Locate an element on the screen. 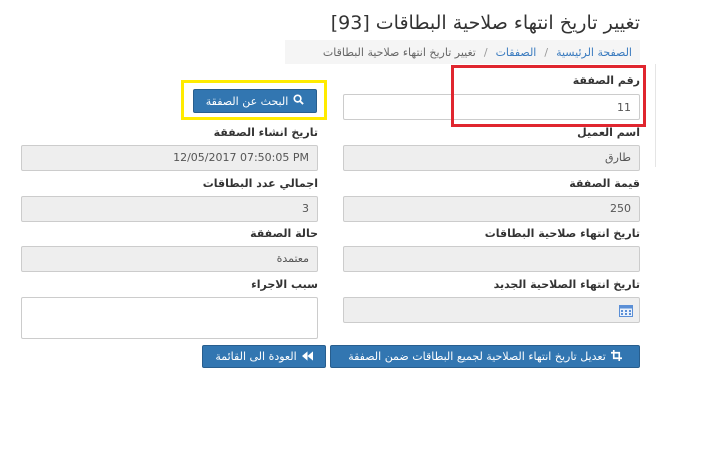 This screenshot has width=708, height=474. double-chevron-icon is located at coordinates (307, 357).